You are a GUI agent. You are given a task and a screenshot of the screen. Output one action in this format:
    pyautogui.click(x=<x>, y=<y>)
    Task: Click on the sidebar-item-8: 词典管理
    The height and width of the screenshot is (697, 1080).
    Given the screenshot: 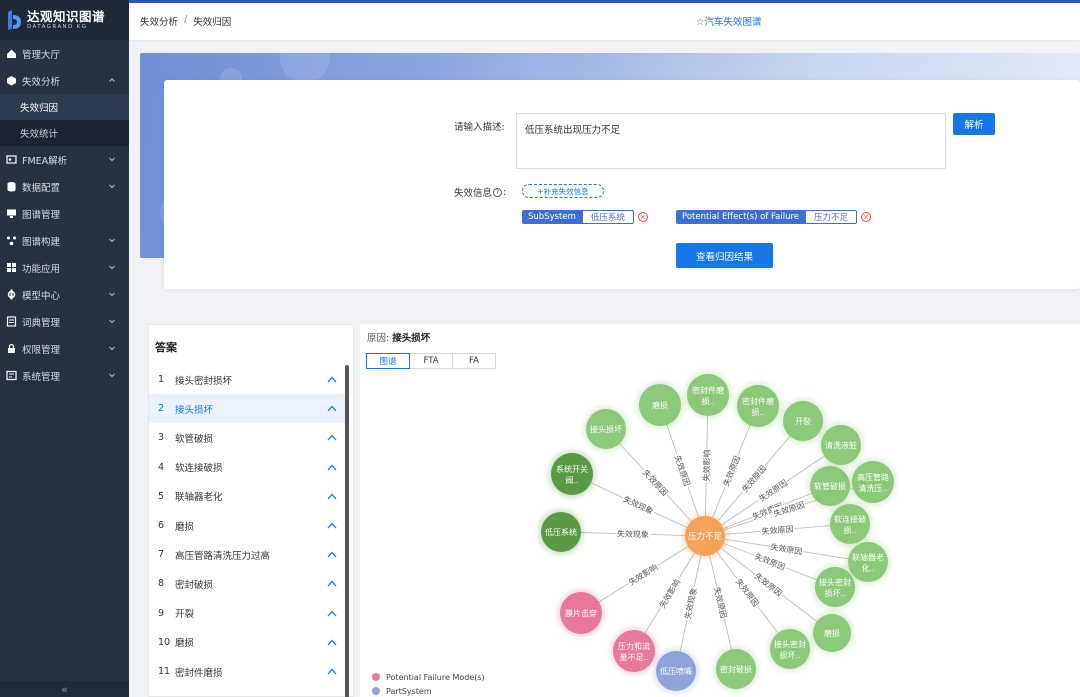 What is the action you would take?
    pyautogui.click(x=64, y=321)
    